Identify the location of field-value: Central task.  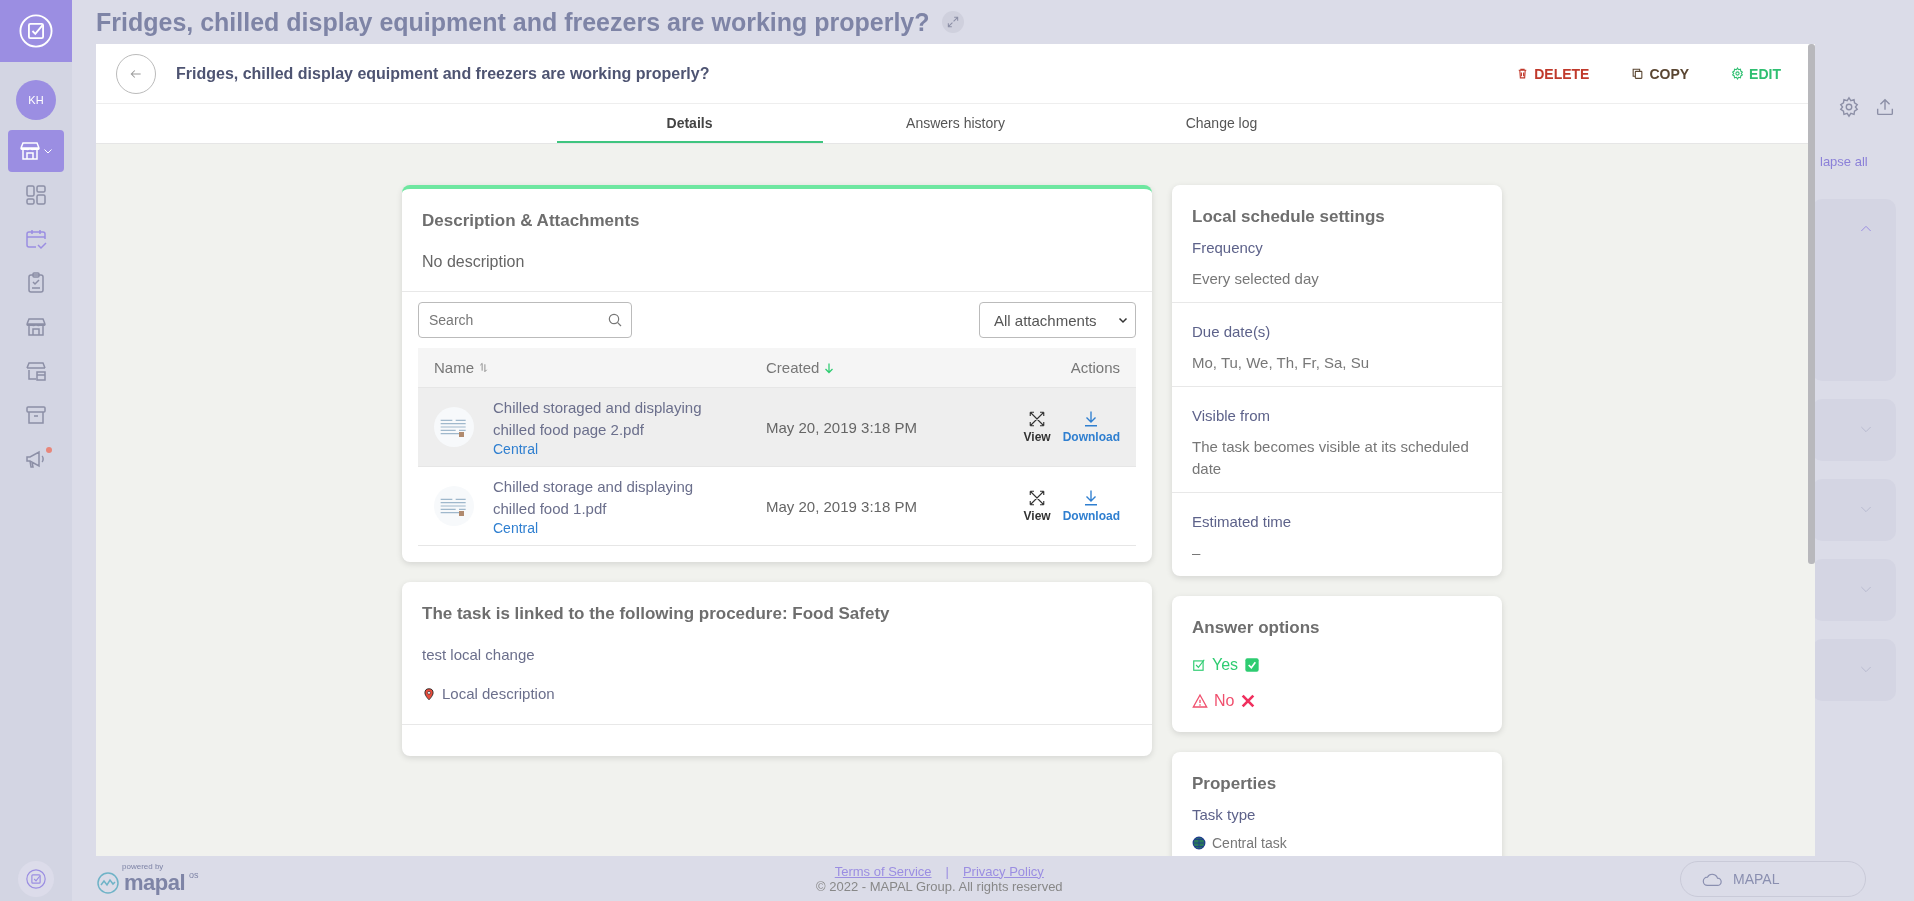
(1249, 843).